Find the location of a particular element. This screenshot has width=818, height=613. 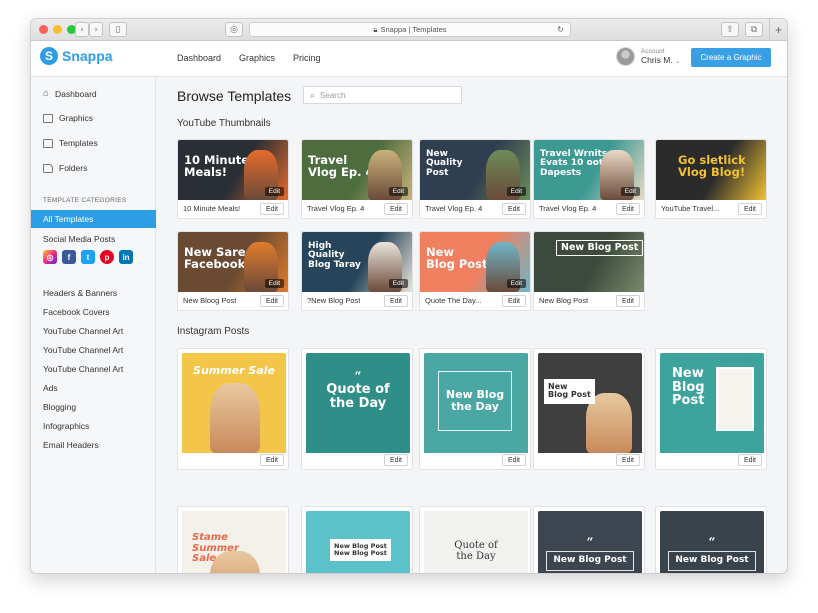

account-name: Chris M. is located at coordinates (657, 60).